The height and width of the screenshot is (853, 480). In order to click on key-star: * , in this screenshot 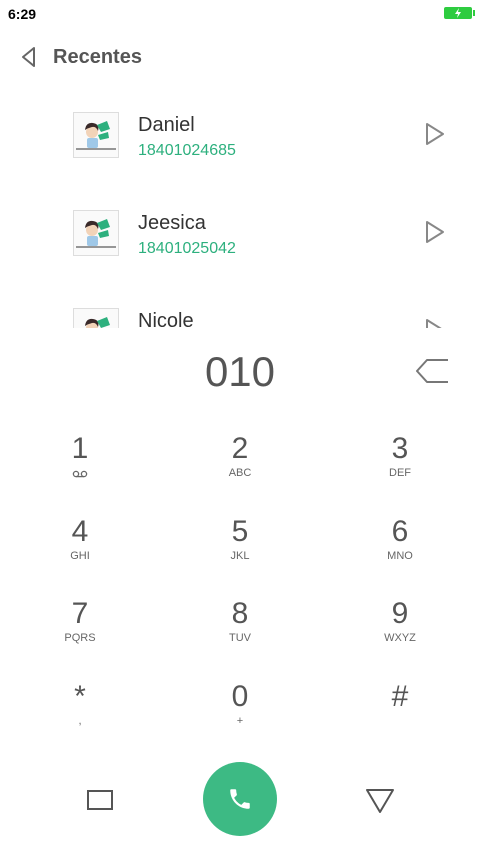, I will do `click(80, 715)`.